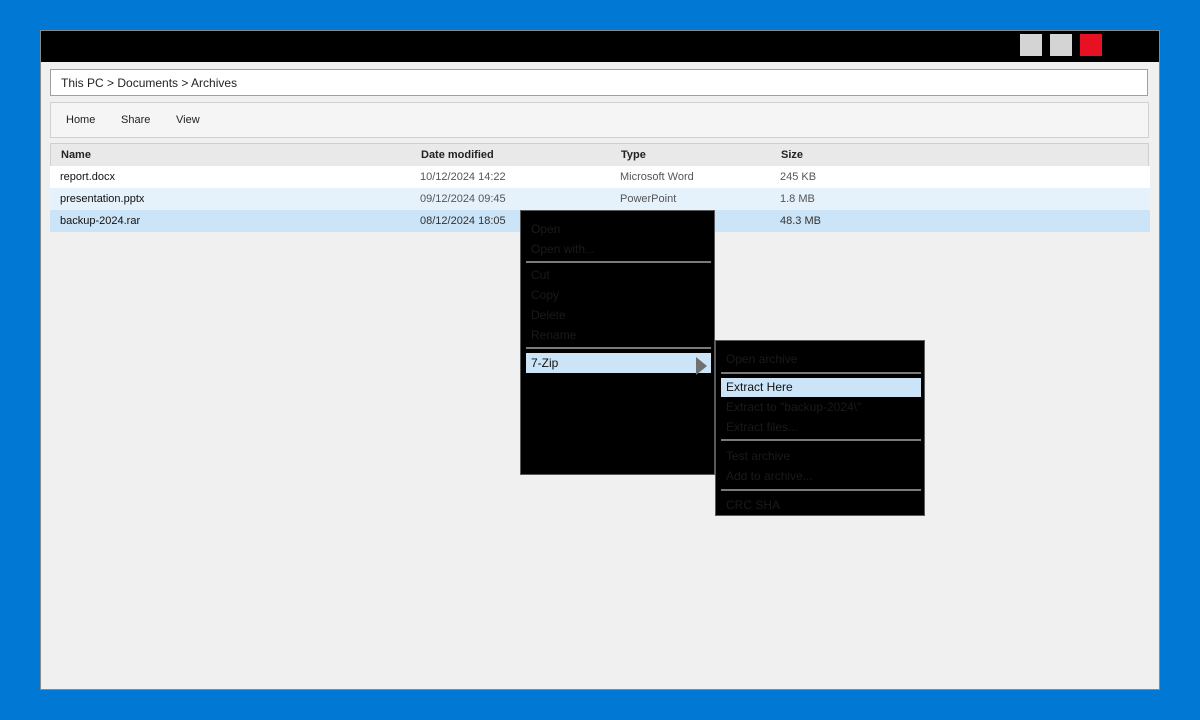 The width and height of the screenshot is (1200, 720). What do you see at coordinates (76, 155) in the screenshot?
I see `column-header-name: Name` at bounding box center [76, 155].